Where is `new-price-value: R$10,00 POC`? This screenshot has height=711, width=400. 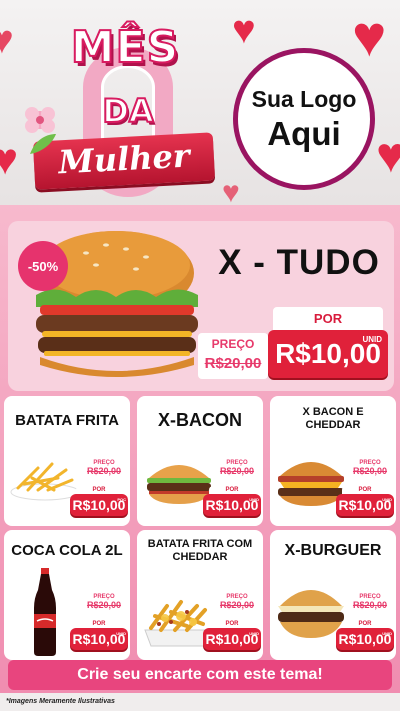
new-price-value: R$10,00 POC is located at coordinates (99, 505).